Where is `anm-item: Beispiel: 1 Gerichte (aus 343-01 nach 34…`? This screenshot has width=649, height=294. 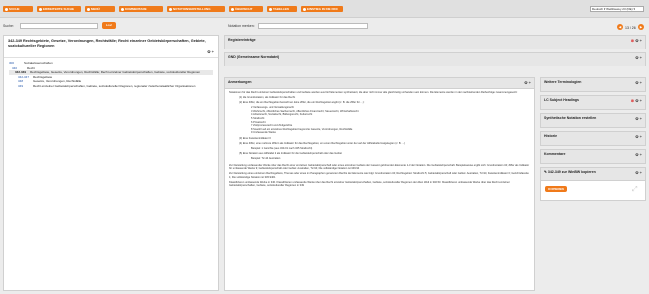
anm-item: Beispiel: 1 Gerichte (aus 343-01 nach 34… is located at coordinates (282, 148).